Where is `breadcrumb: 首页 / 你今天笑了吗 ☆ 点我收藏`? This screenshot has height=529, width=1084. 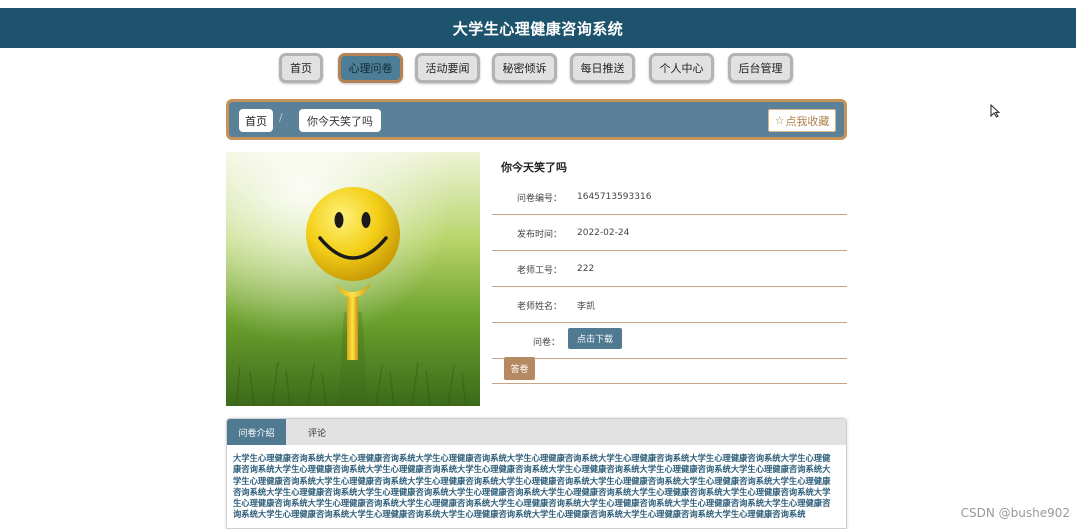 breadcrumb: 首页 / 你今天笑了吗 ☆ 点我收藏 is located at coordinates (536, 119).